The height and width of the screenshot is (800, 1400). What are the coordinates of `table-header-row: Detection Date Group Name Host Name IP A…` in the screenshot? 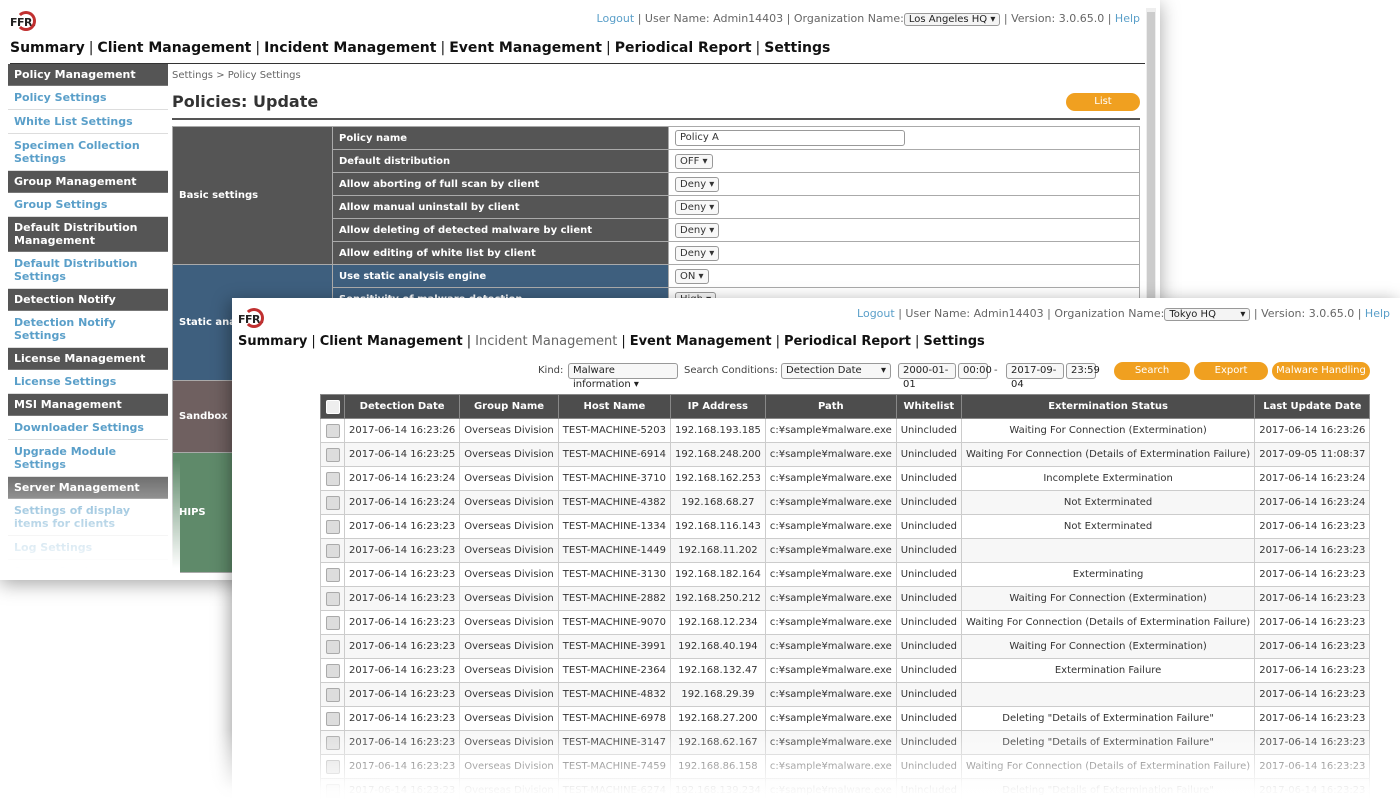 It's located at (845, 406).